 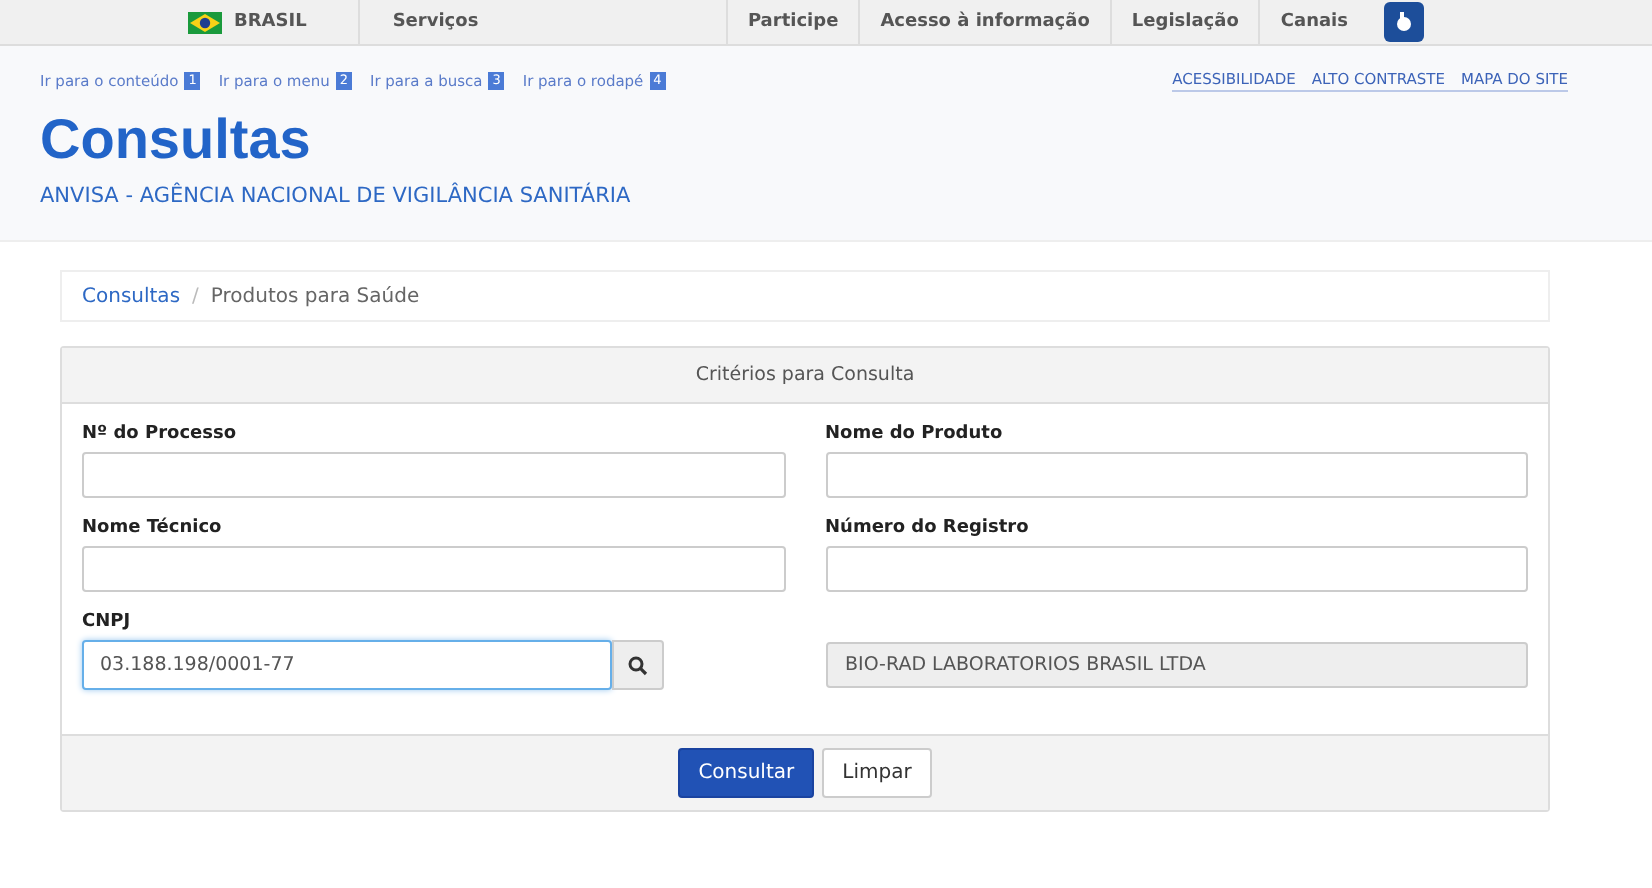 What do you see at coordinates (928, 528) in the screenshot?
I see `field-label: Número do Registro` at bounding box center [928, 528].